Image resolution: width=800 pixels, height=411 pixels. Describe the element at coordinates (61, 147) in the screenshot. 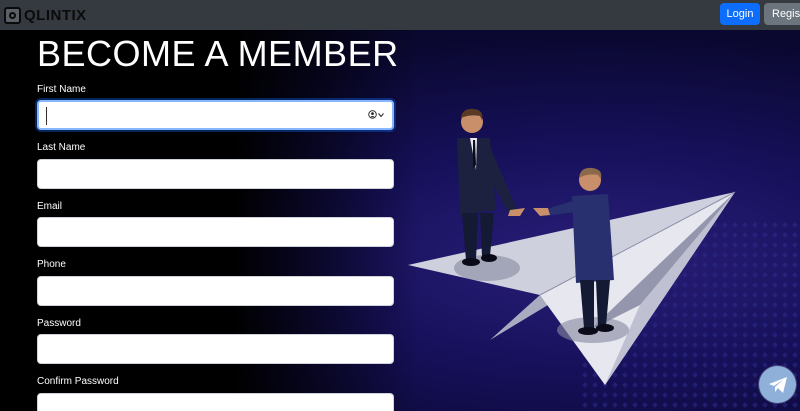

I see `last-name-label: Last Name` at that location.